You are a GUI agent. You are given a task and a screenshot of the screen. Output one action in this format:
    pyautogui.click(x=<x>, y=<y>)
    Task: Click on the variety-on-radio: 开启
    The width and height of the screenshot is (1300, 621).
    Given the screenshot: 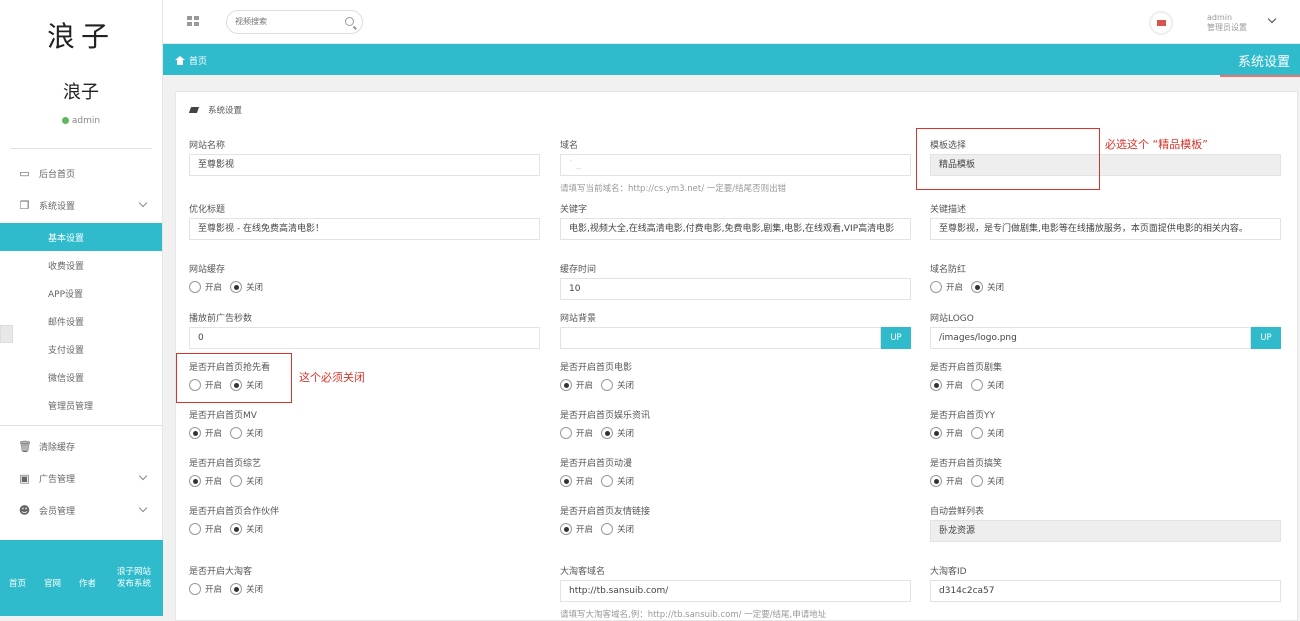 What is the action you would take?
    pyautogui.click(x=205, y=481)
    